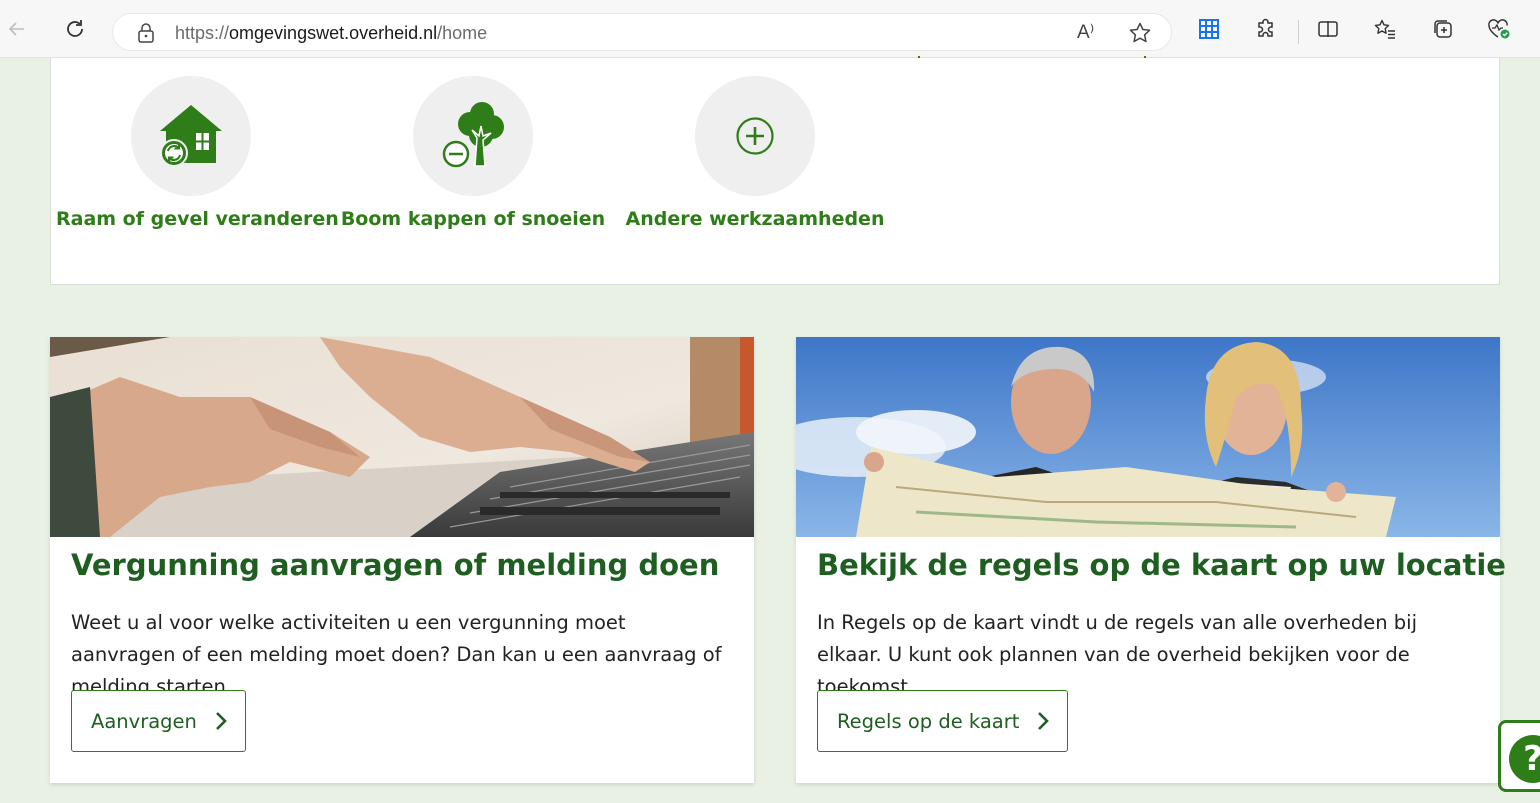 The height and width of the screenshot is (803, 1540). I want to click on toolbar-divider, so click(1298, 32).